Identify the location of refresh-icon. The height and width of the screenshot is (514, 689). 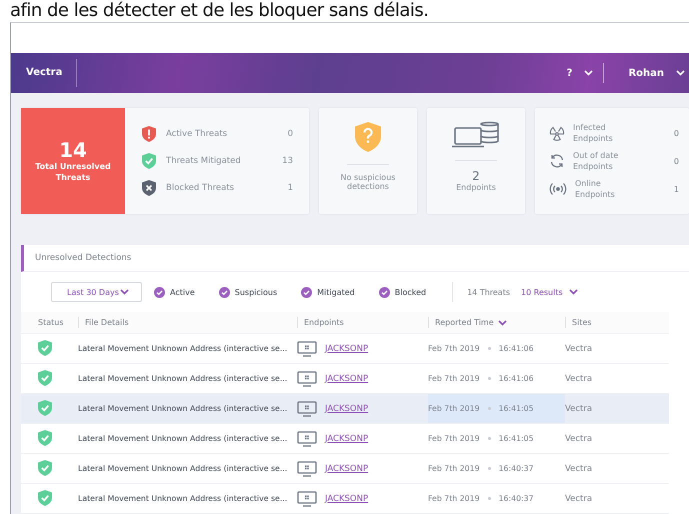
(557, 161).